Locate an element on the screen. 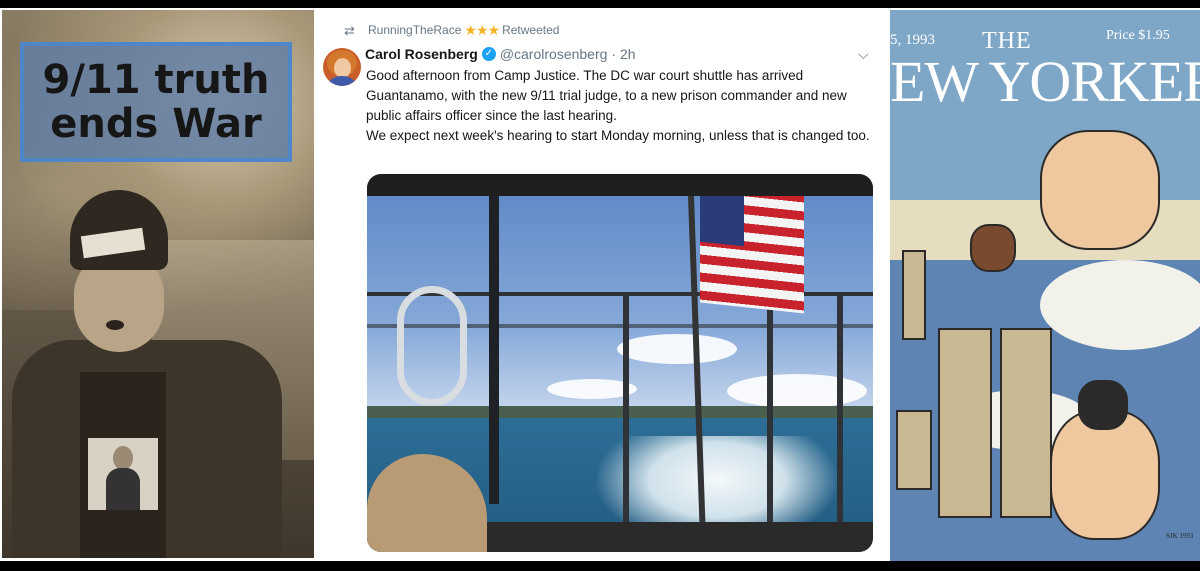  canopy-edge is located at coordinates (620, 185).